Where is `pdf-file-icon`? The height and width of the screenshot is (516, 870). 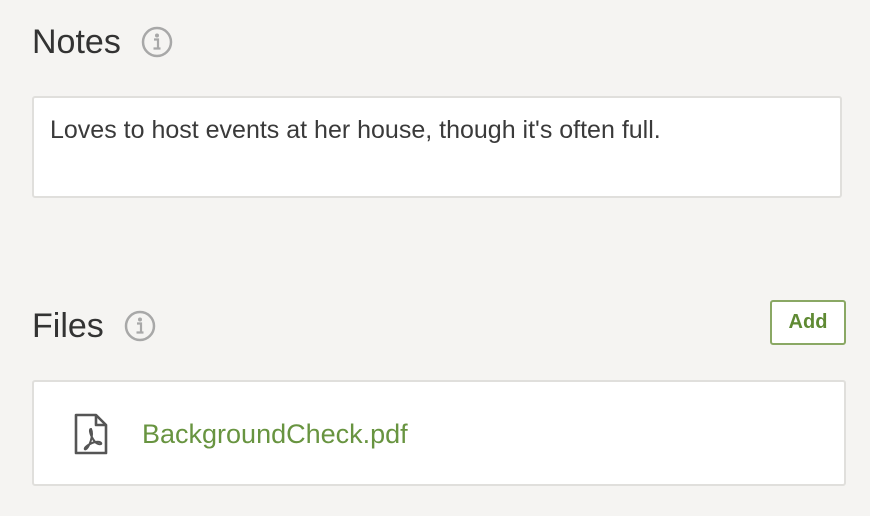
pdf-file-icon is located at coordinates (92, 434).